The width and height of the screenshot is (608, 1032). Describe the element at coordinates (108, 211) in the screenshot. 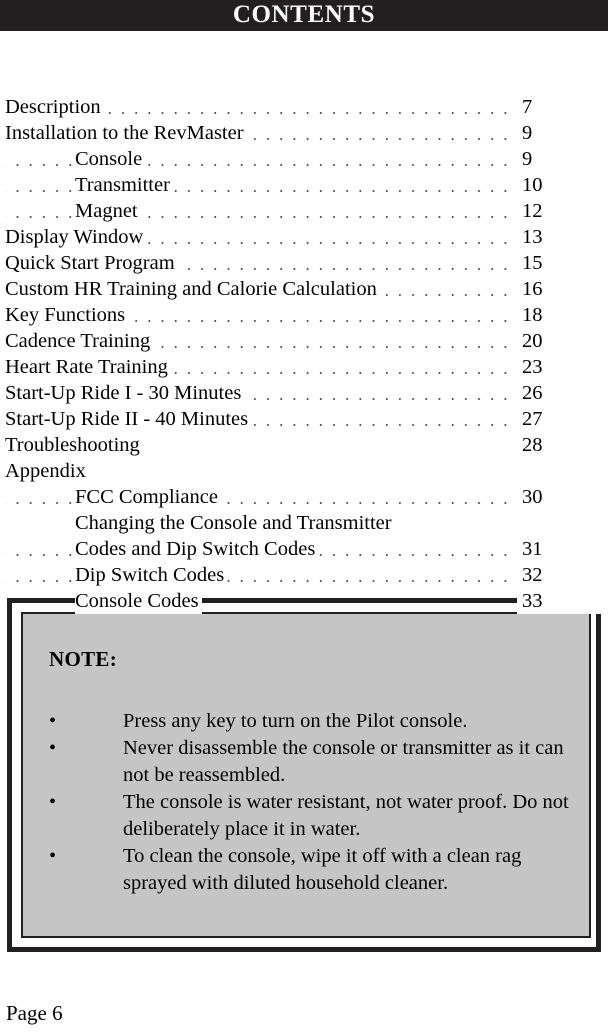

I see `toc-entry-label: Magnet` at that location.